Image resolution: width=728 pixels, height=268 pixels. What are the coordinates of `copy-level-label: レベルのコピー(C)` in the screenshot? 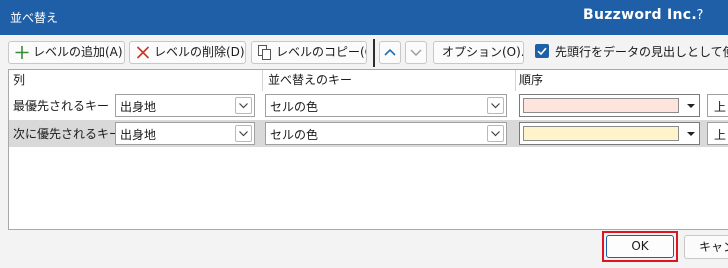 It's located at (321, 52).